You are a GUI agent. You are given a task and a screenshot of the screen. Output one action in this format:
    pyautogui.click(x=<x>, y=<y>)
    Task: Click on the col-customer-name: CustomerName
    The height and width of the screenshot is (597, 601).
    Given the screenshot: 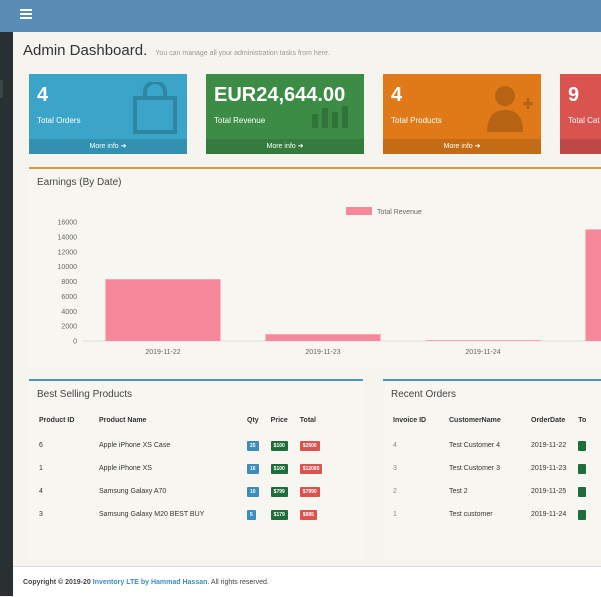 What is the action you would take?
    pyautogui.click(x=484, y=425)
    